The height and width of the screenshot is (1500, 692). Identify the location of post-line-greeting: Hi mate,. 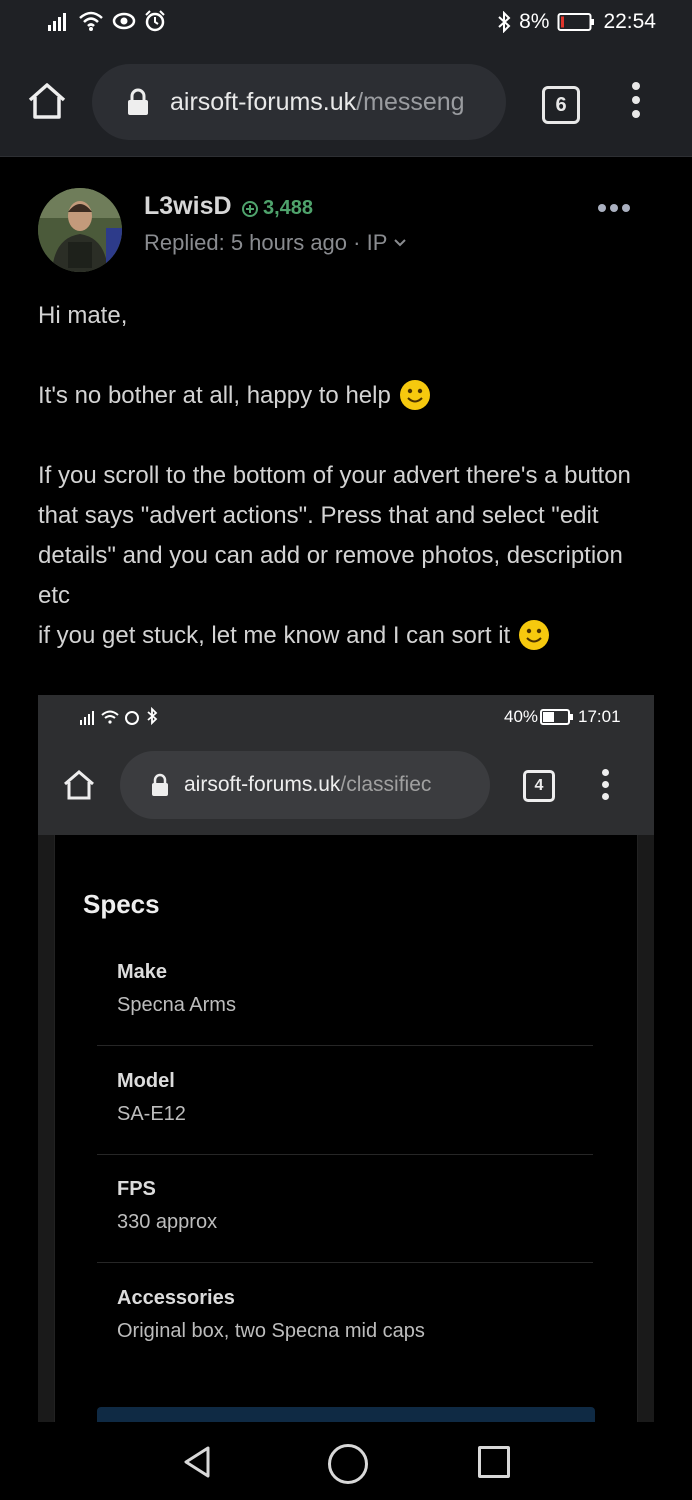
(83, 315).